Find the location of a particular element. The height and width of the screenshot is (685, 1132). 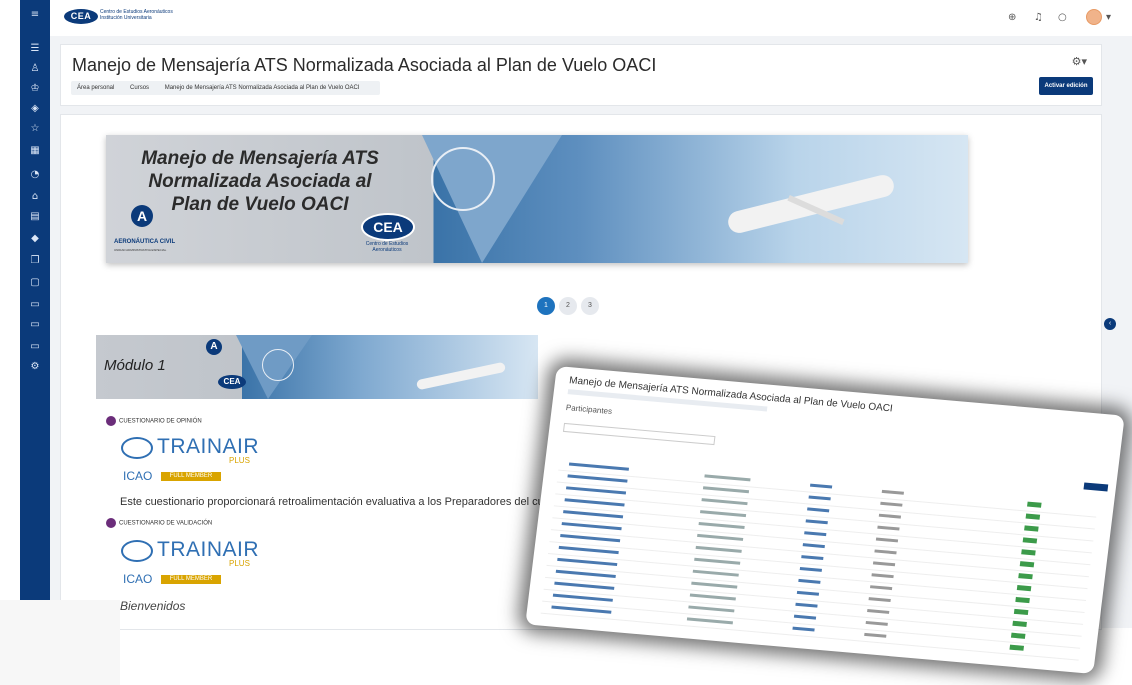

left-nav-drawer: ≡ ☰ ♙ ♔ ◈ ☆ ▦ ◔ ⌂ ▤ ◆ ❐ ▢ ▭ ▭ ▭ ⚙ ? is located at coordinates (35, 314).